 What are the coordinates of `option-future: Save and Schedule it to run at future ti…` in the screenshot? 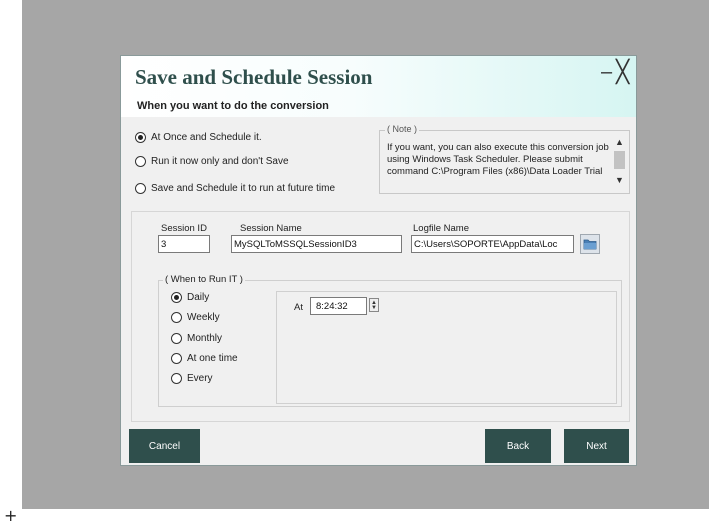 It's located at (235, 188).